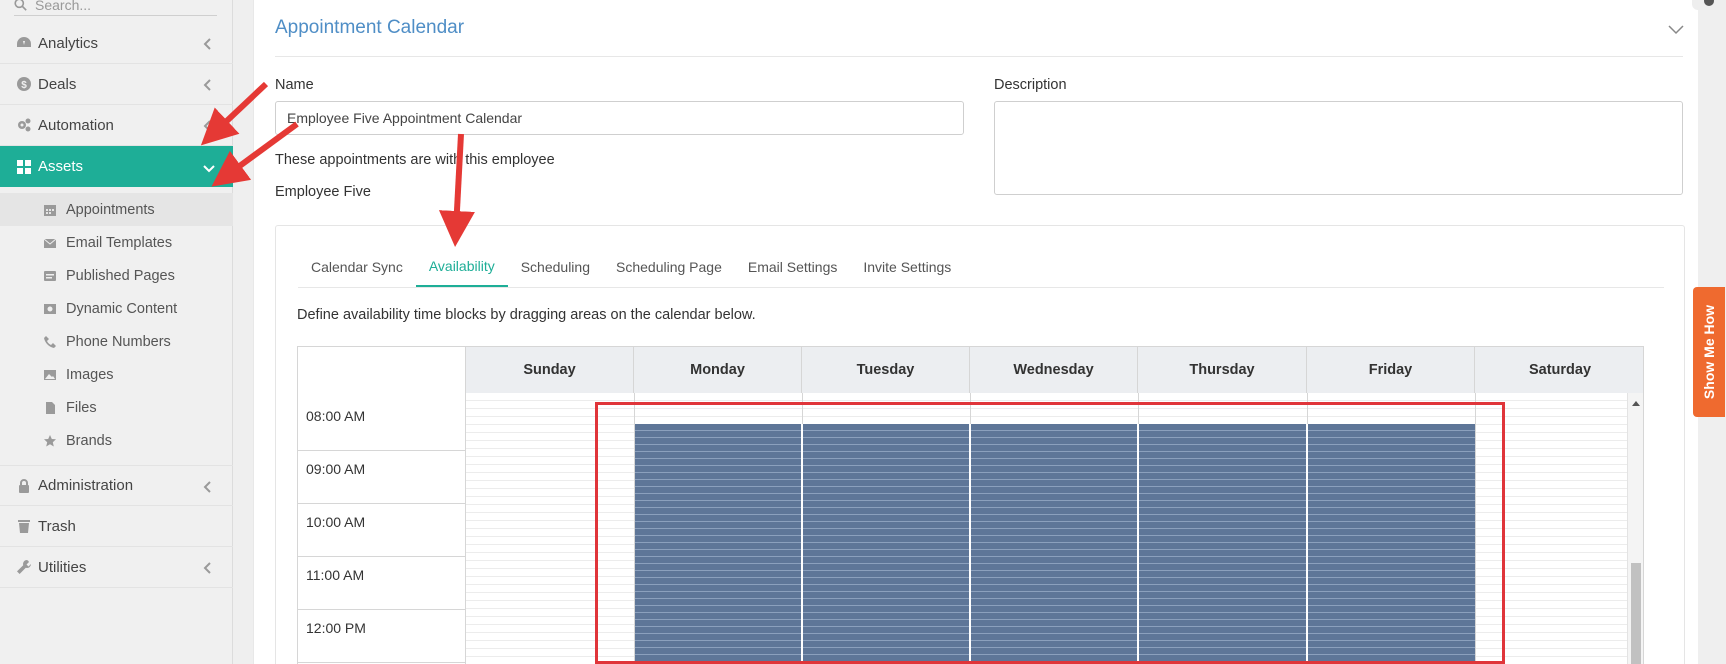  Describe the element at coordinates (120, 275) in the screenshot. I see `sub-item-label: Published Pages` at that location.